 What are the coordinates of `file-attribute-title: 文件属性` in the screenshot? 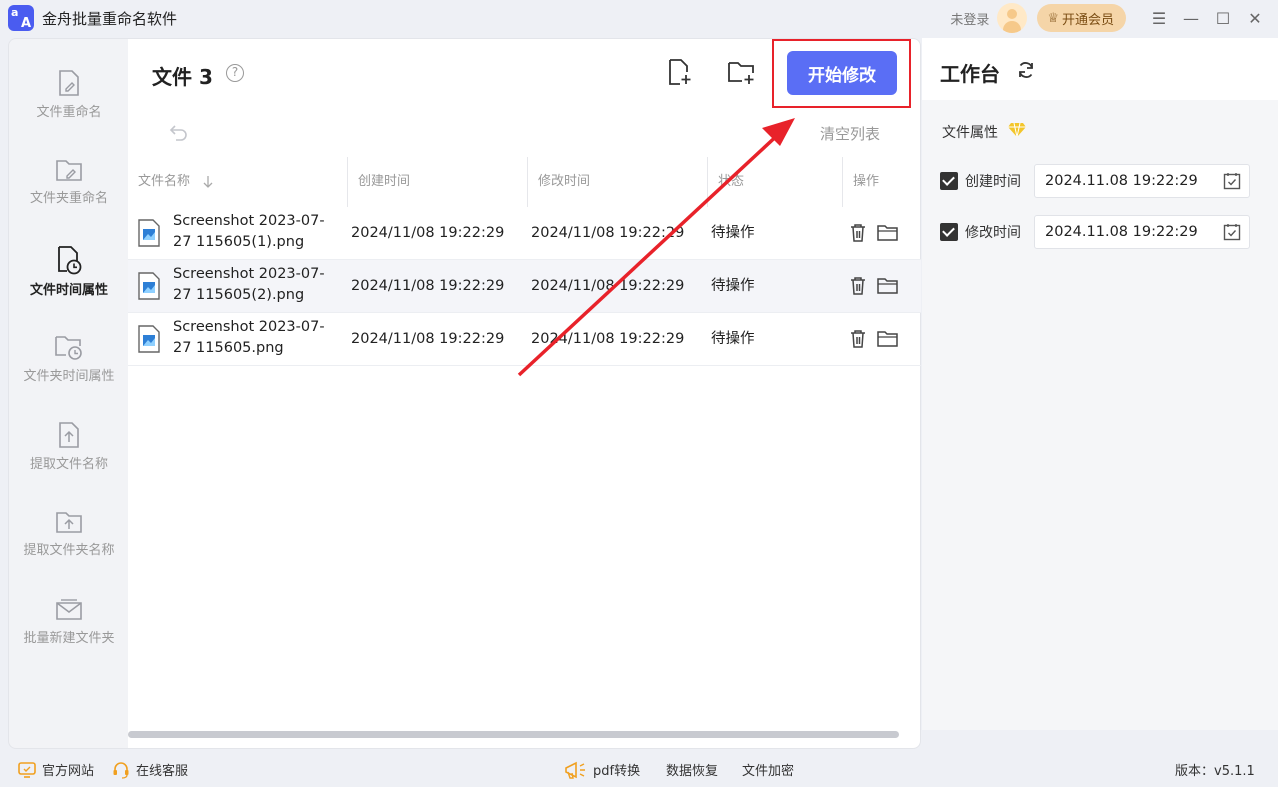 It's located at (970, 133).